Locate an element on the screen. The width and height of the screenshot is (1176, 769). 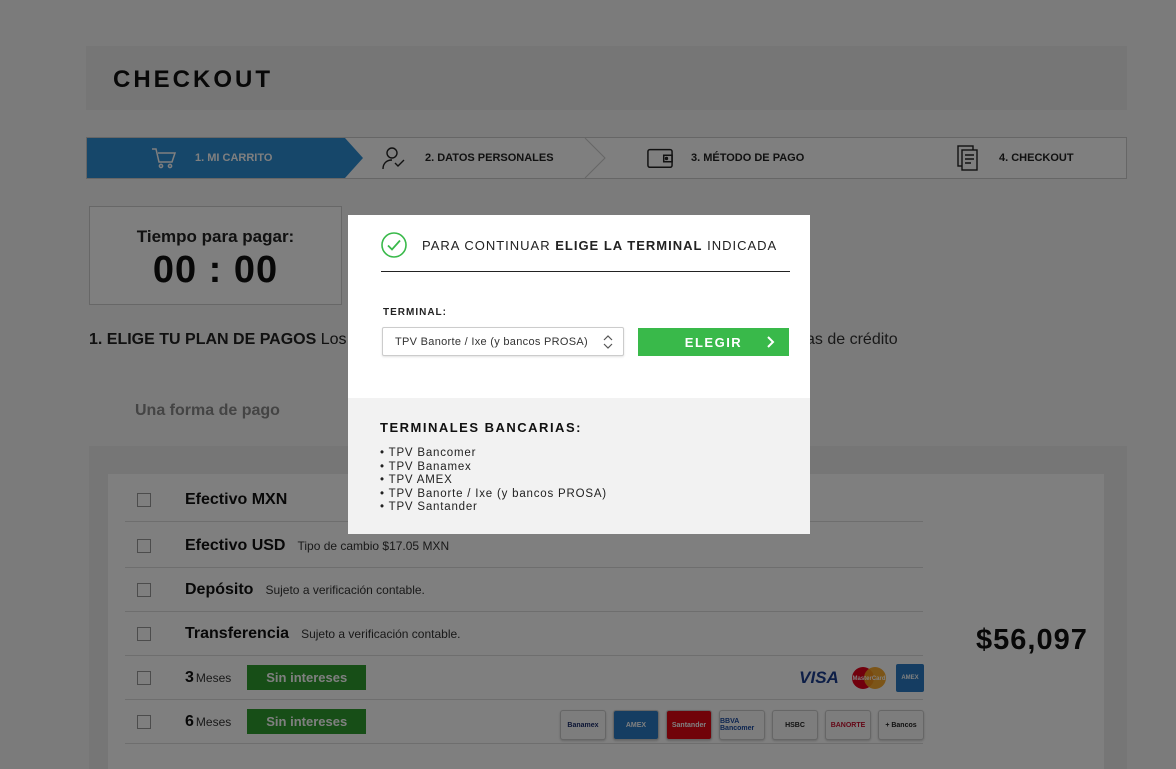
elegir-button: ELEGIR is located at coordinates (713, 342).